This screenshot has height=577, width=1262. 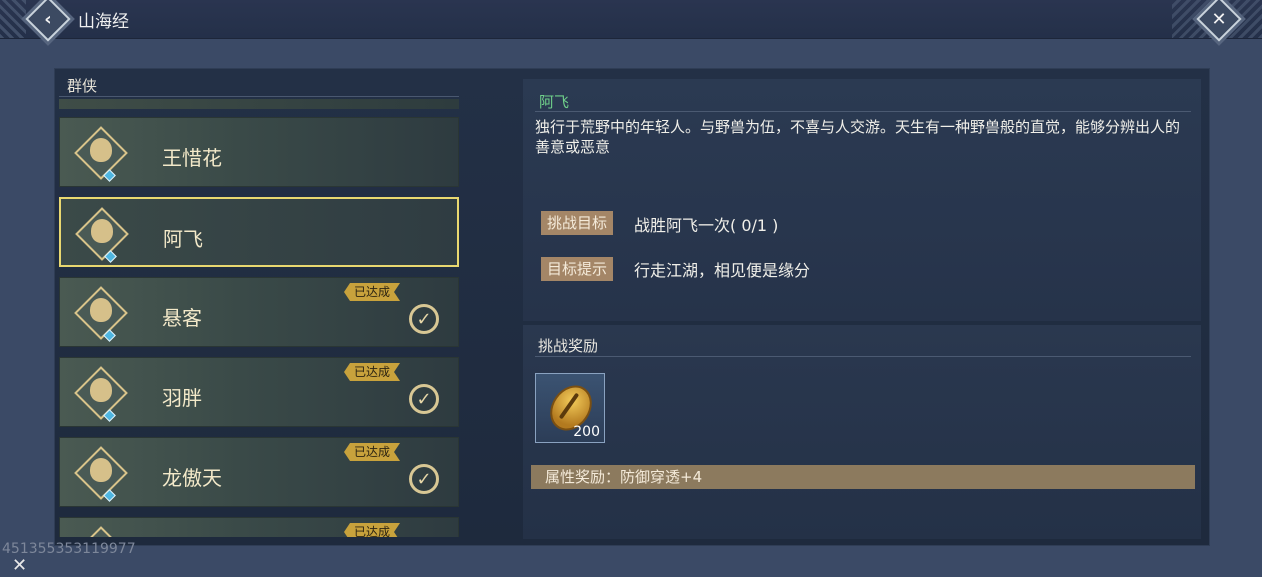 I want to click on item-name: 龙傲天, so click(x=192, y=478).